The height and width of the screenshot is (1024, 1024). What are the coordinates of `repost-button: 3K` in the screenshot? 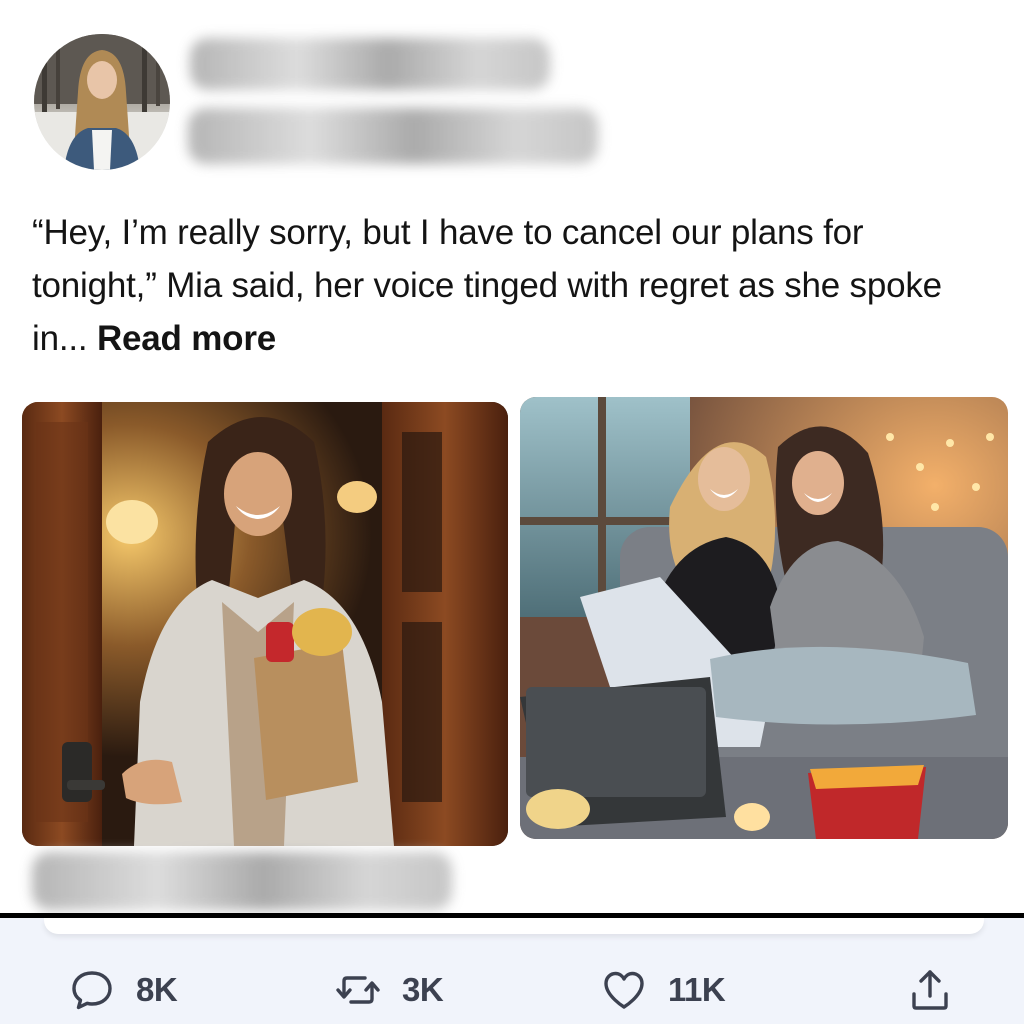 It's located at (389, 990).